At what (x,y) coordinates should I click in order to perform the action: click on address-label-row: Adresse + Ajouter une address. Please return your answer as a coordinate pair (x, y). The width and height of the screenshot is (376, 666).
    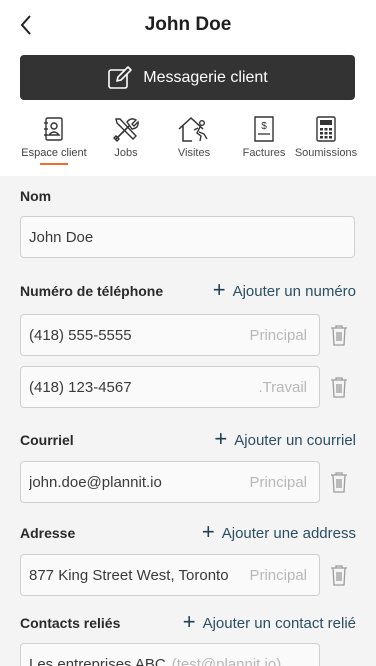
    Looking at the image, I should click on (188, 531).